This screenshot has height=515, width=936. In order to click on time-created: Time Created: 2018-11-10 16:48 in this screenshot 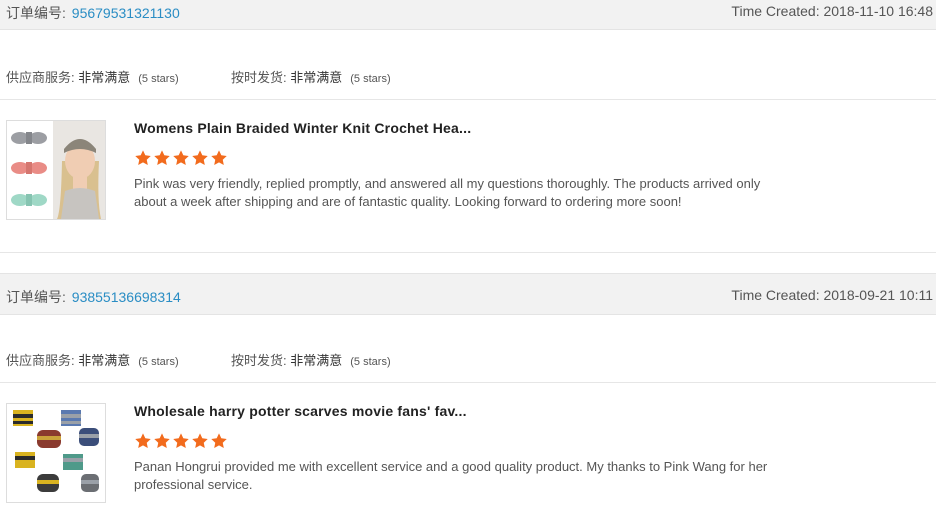, I will do `click(832, 11)`.